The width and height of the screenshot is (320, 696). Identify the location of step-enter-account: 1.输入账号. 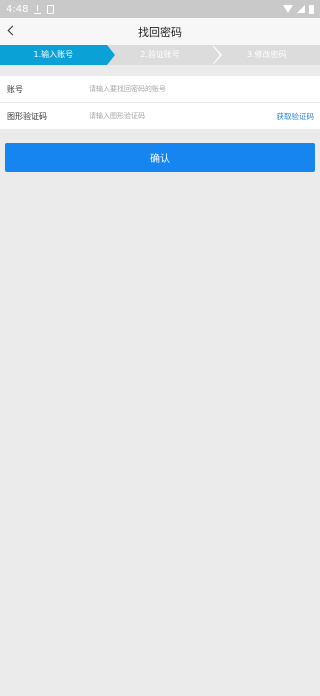
(57, 55).